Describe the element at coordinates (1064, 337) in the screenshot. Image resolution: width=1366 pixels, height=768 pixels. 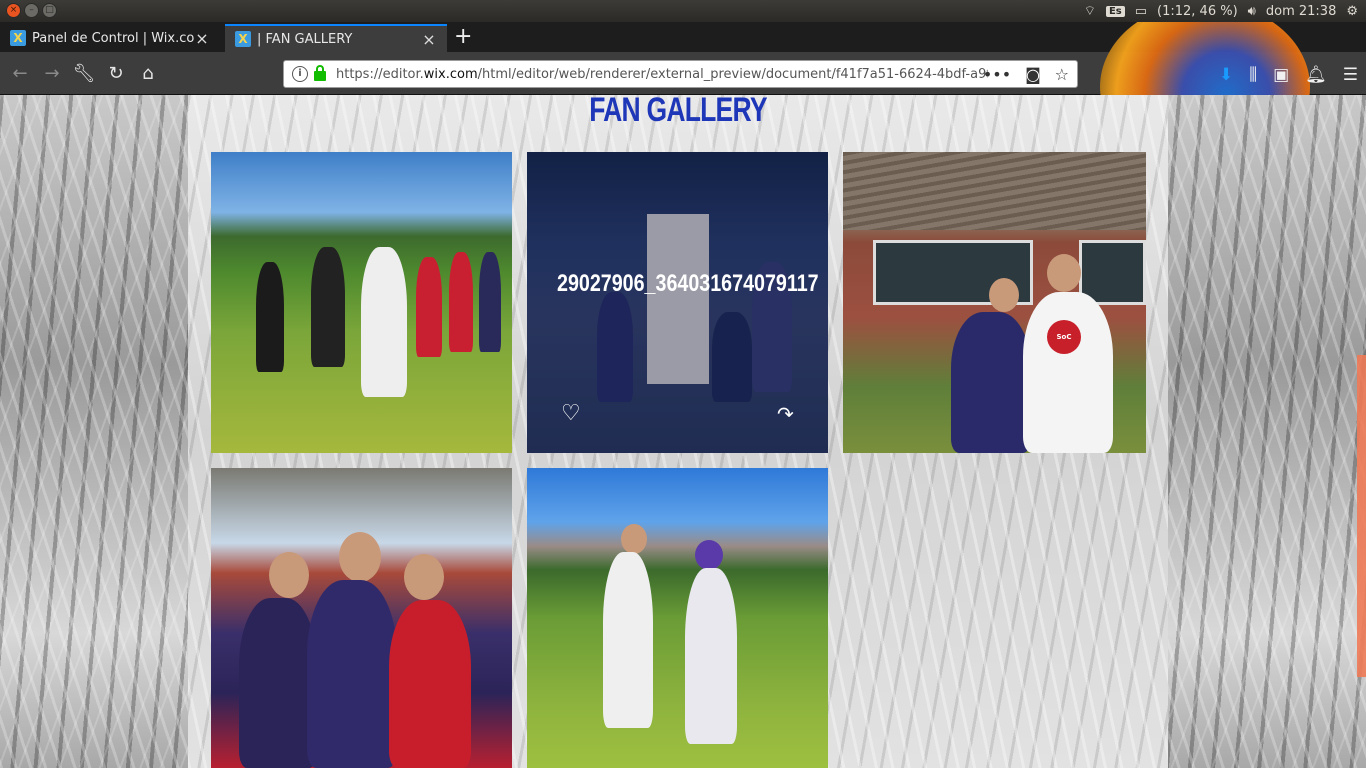
I see `spirit-of-cricket-logo: SoC` at that location.